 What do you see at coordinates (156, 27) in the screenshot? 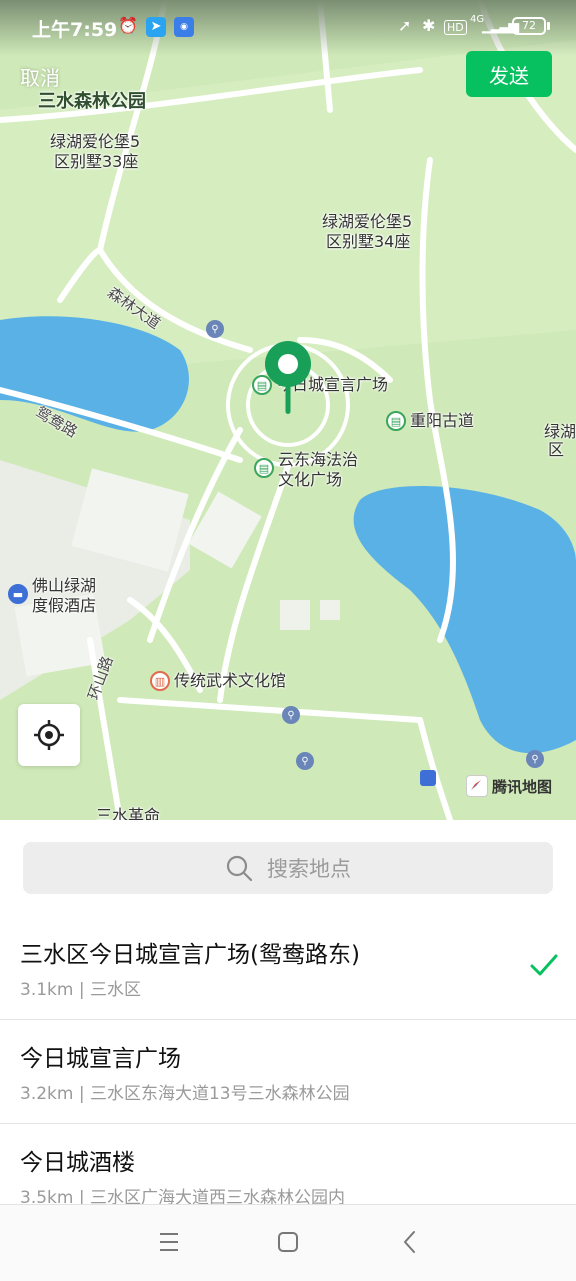
I see `telegram-icon: ➤` at bounding box center [156, 27].